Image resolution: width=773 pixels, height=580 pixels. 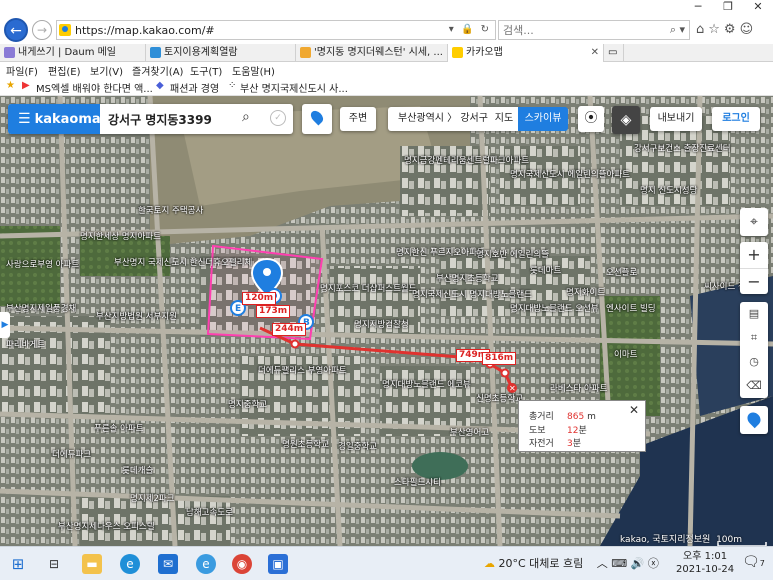 I want to click on svg-text: E, so click(x=238, y=309).